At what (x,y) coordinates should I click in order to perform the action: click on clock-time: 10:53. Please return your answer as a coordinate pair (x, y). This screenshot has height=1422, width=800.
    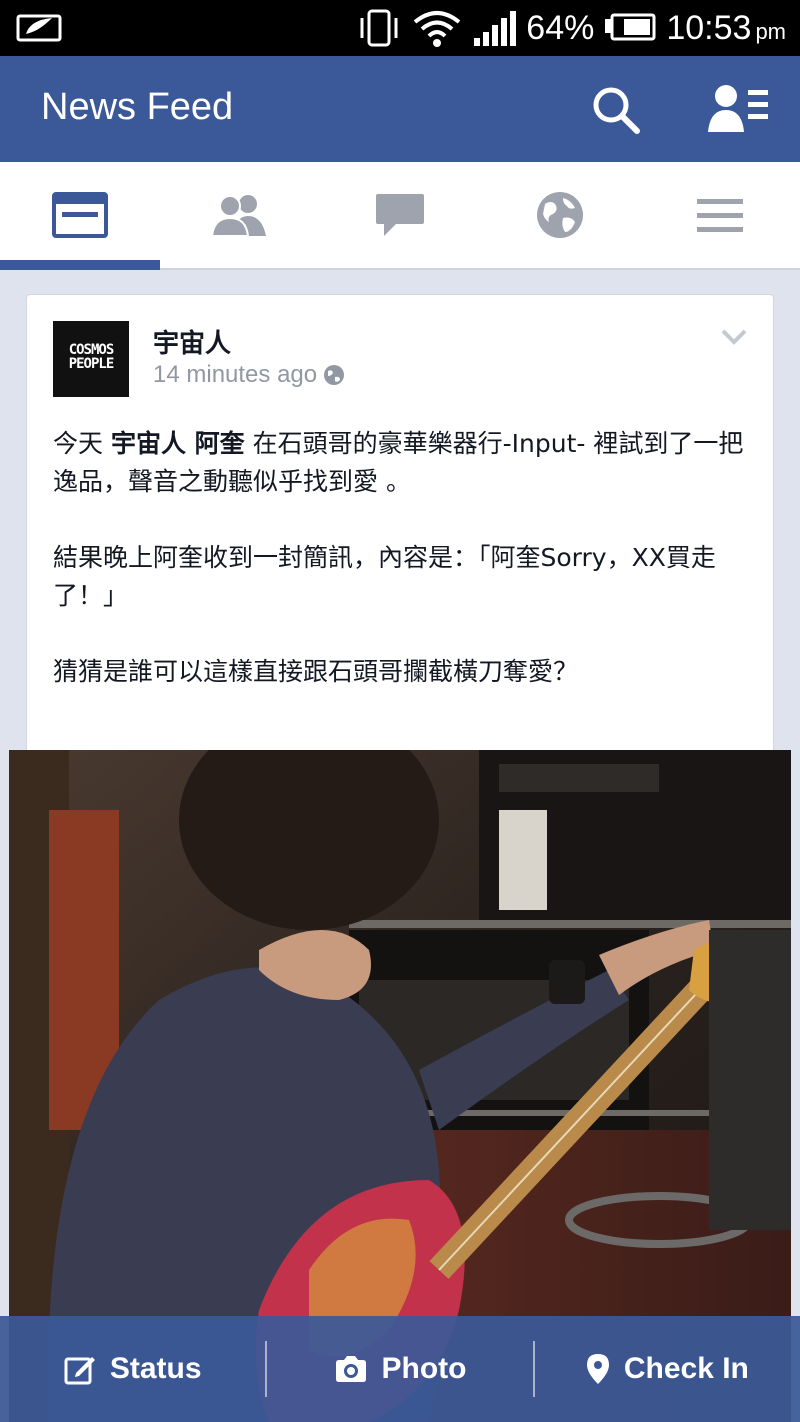
    Looking at the image, I should click on (709, 27).